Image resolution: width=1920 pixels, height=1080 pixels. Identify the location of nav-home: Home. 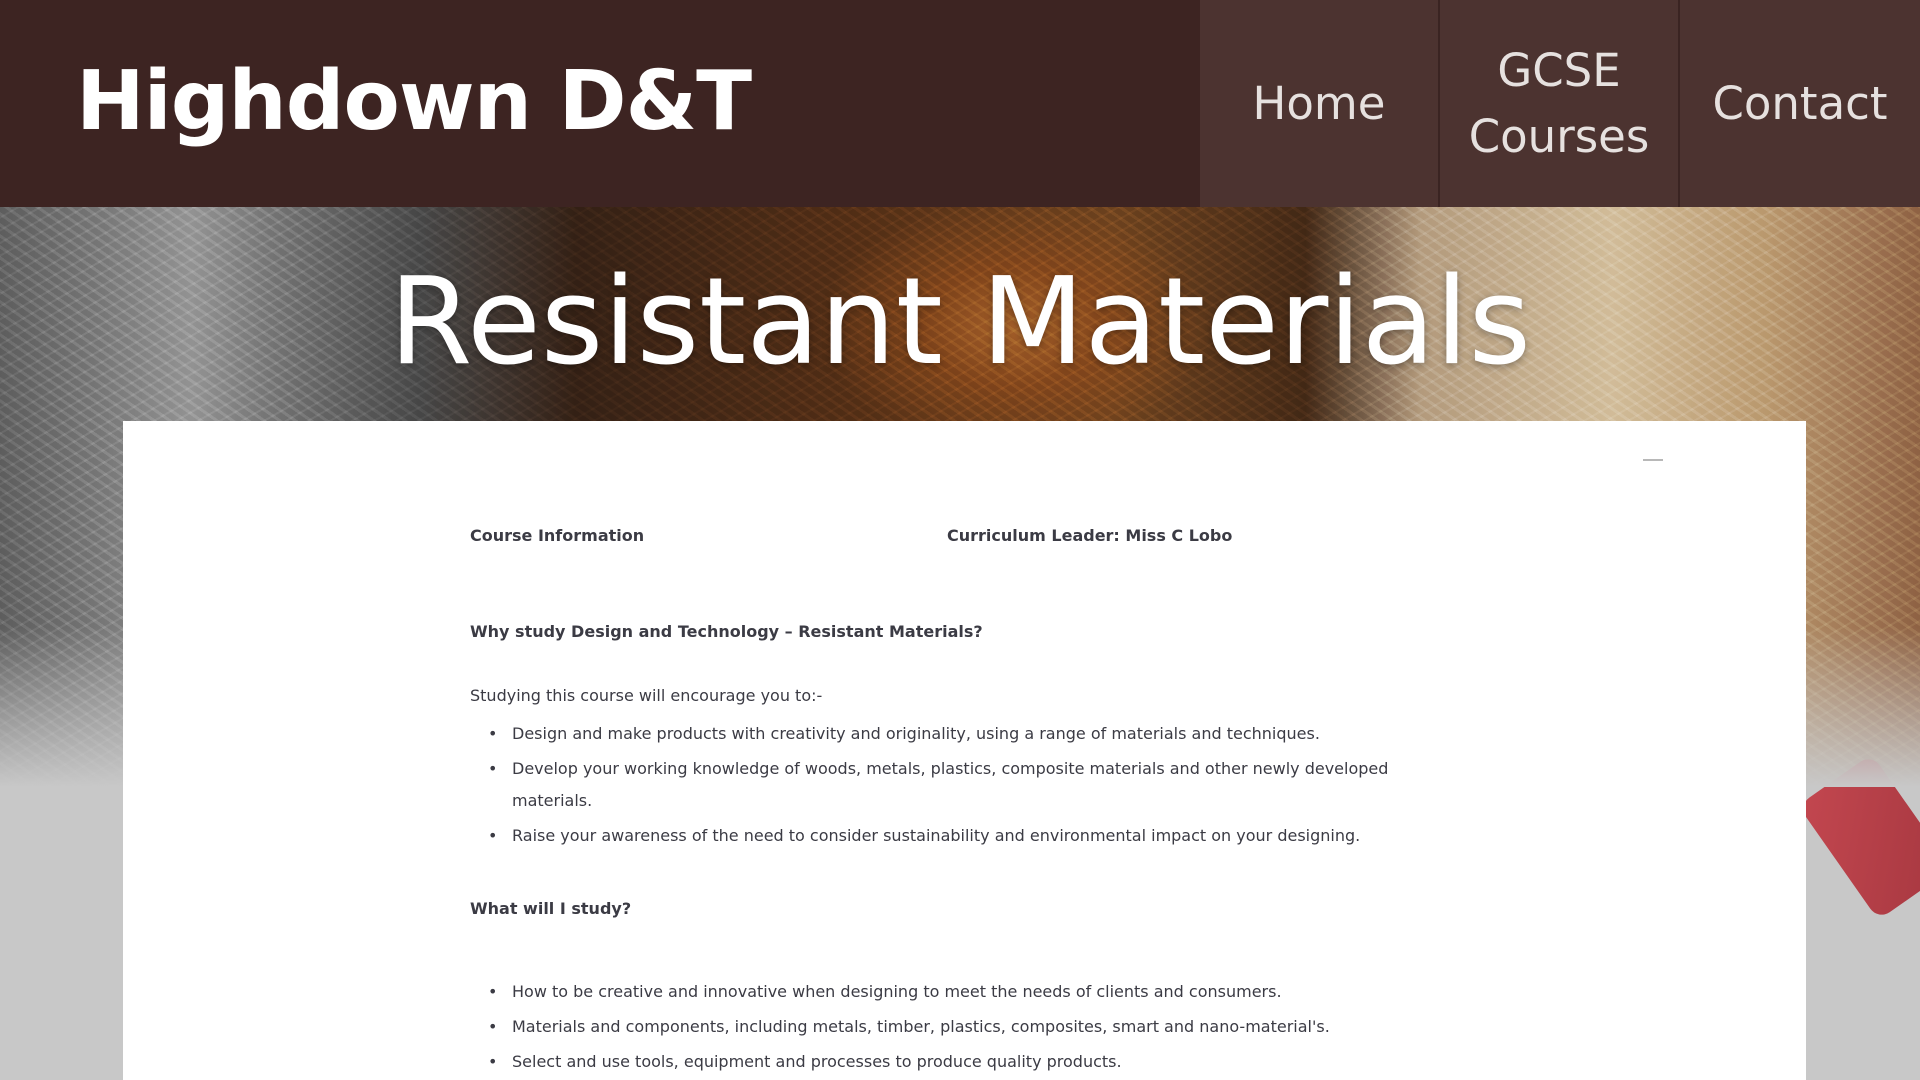
(1320, 103).